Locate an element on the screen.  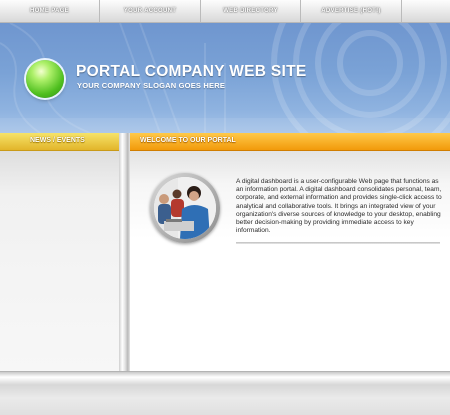
people-illustration is located at coordinates (185, 208).